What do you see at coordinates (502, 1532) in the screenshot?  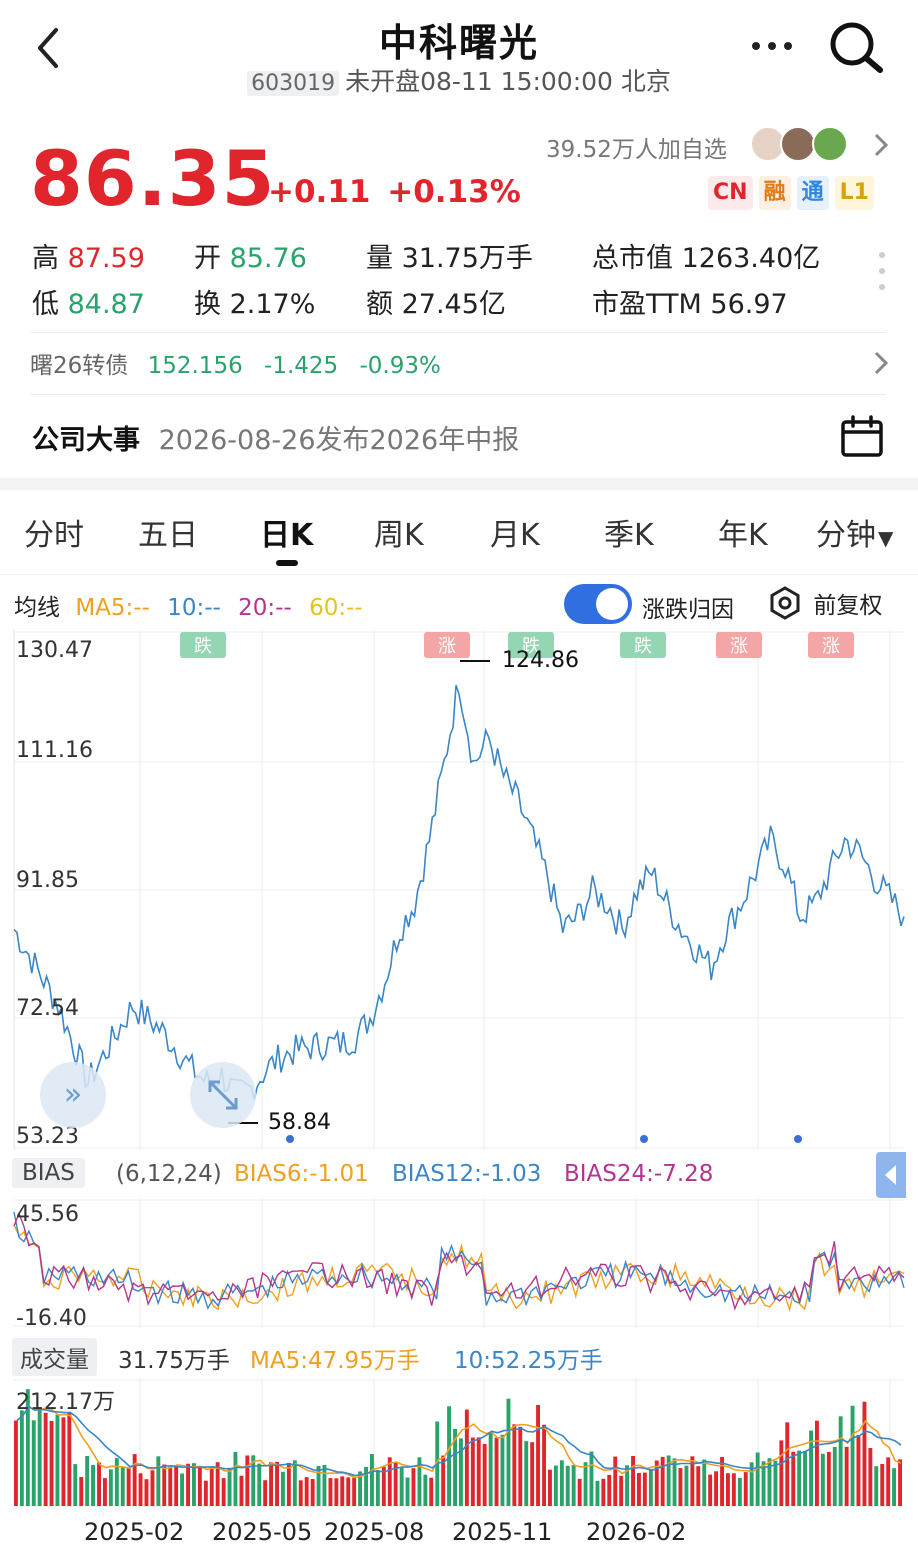 I see `x-axis-label: 2025-11` at bounding box center [502, 1532].